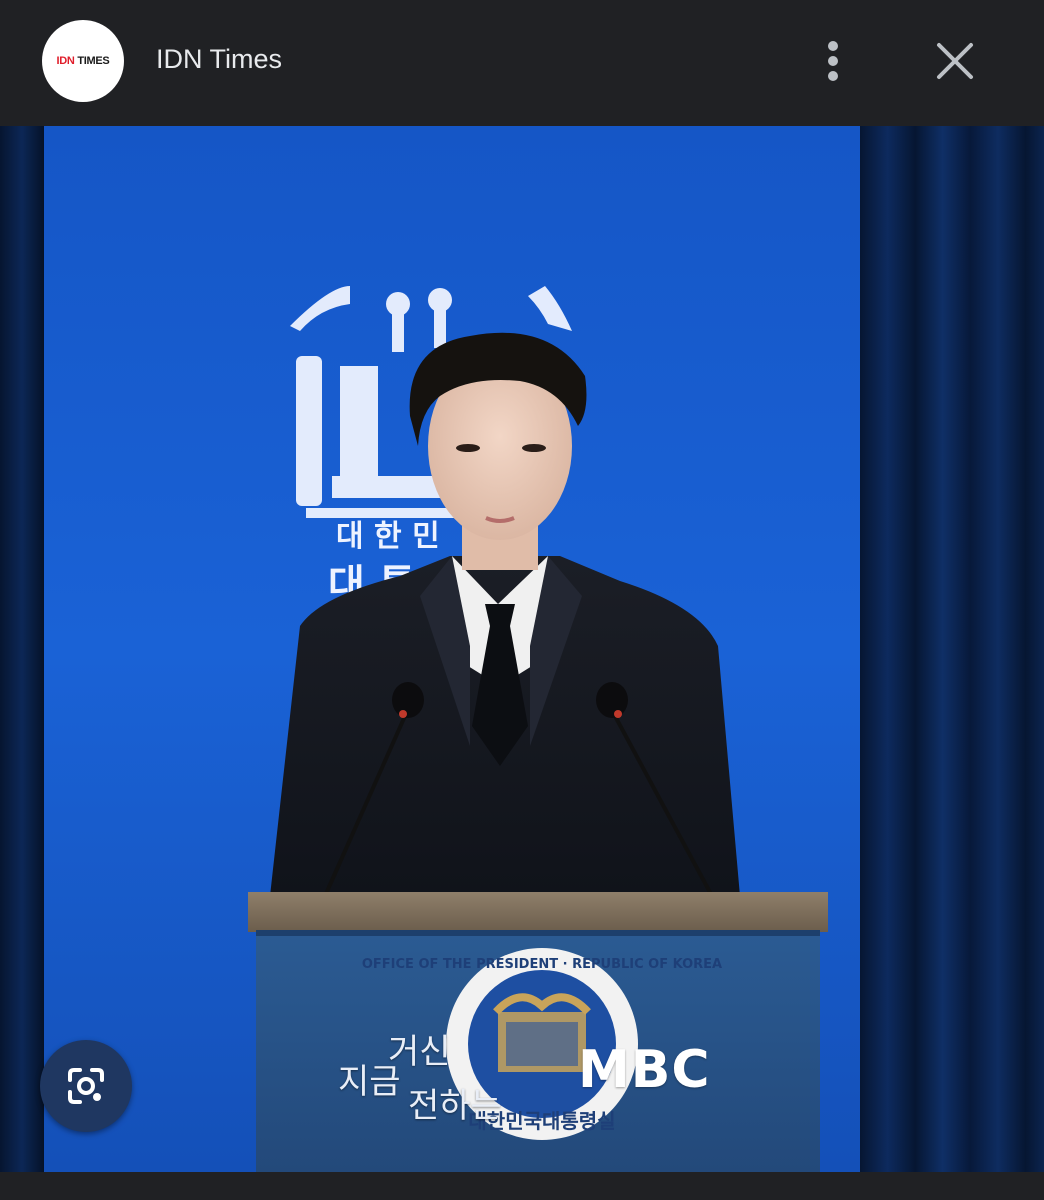  I want to click on backdrop-text-1: 대 한 민, so click(388, 536).